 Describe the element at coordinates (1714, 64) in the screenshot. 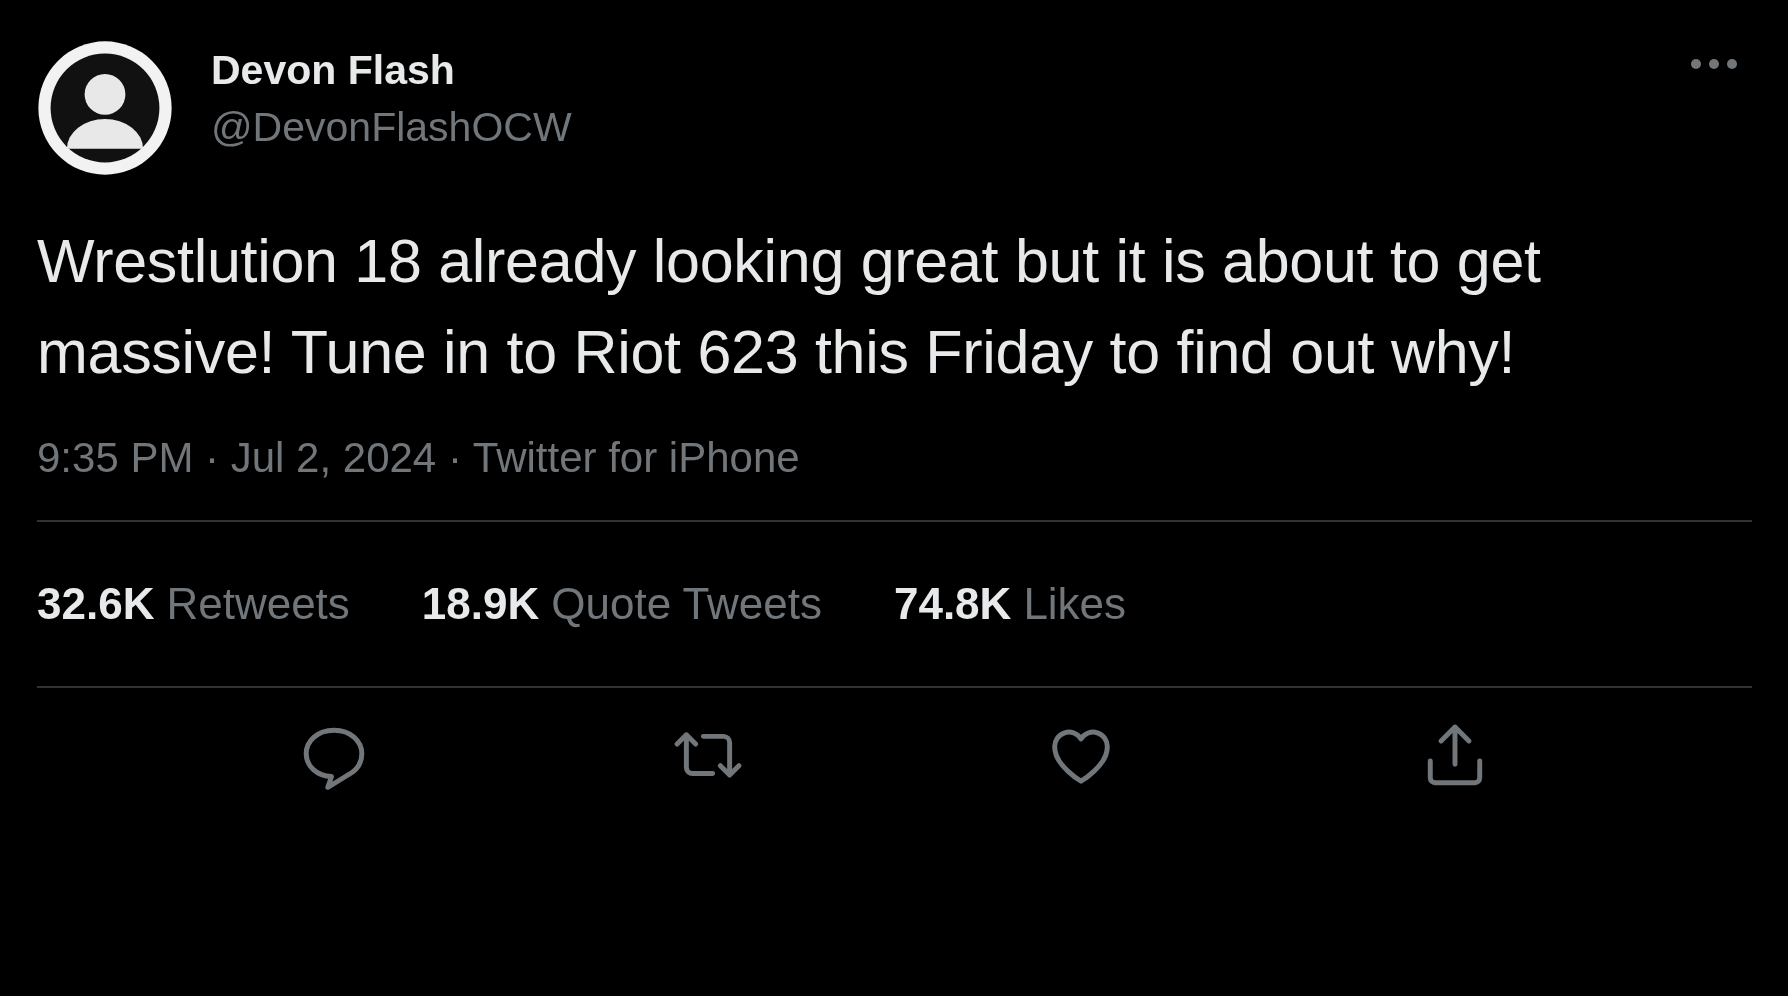

I see `more-icon` at that location.